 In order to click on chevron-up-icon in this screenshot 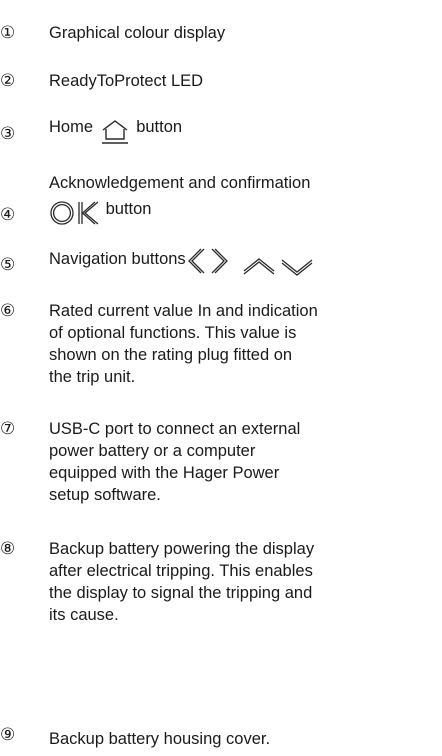, I will do `click(259, 267)`.